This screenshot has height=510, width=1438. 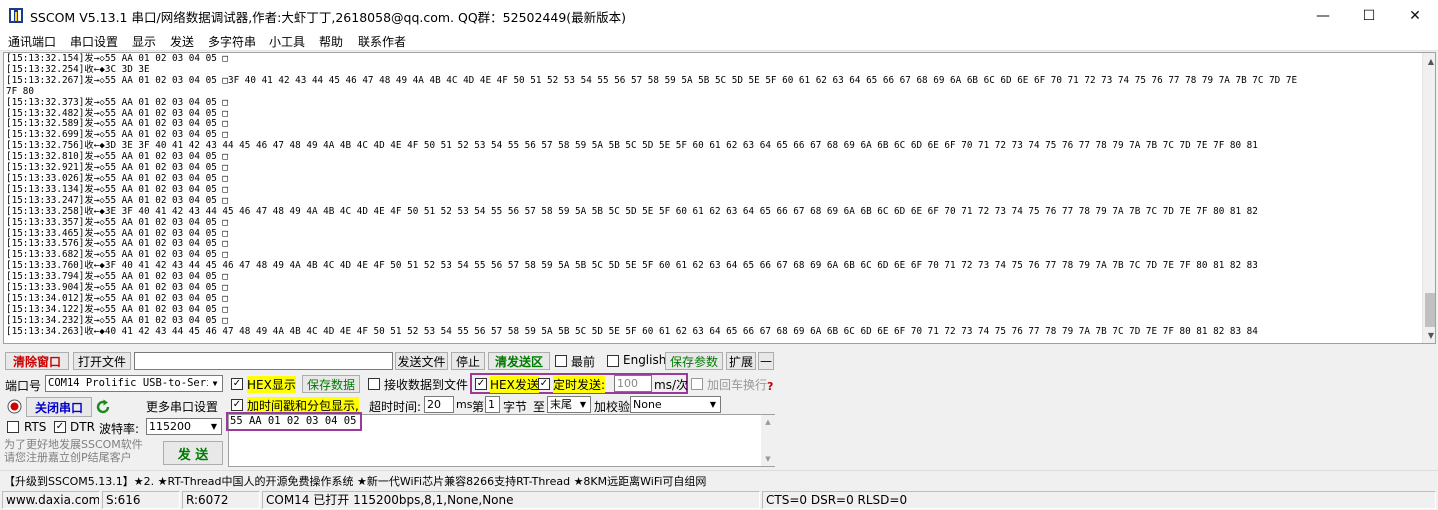 What do you see at coordinates (478, 407) in the screenshot?
I see `byte-prefix: 第` at bounding box center [478, 407].